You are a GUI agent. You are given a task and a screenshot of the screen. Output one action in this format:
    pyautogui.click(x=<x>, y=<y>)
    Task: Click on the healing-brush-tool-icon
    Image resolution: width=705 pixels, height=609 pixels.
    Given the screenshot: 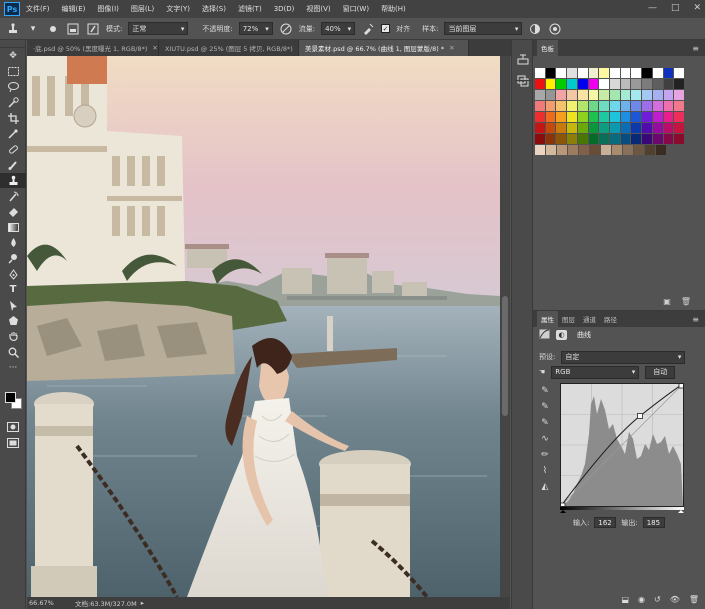 What is the action you would take?
    pyautogui.click(x=13, y=150)
    